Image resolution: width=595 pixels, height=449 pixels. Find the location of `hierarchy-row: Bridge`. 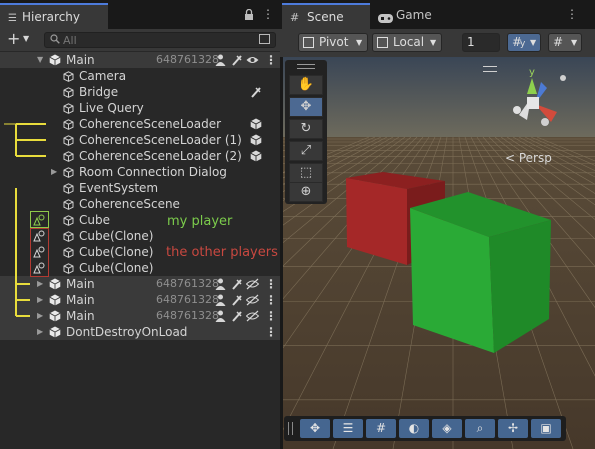

hierarchy-row: Bridge is located at coordinates (140, 92).